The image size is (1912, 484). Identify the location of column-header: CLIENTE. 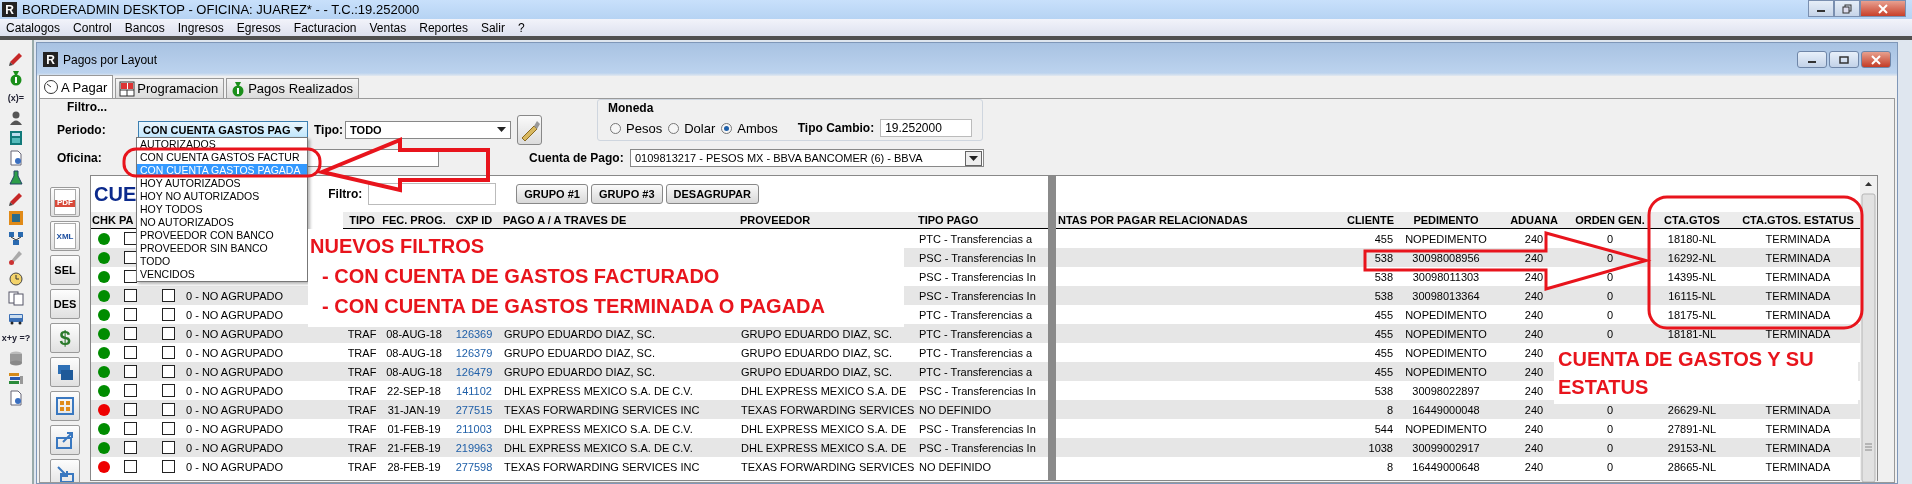
(1346, 220).